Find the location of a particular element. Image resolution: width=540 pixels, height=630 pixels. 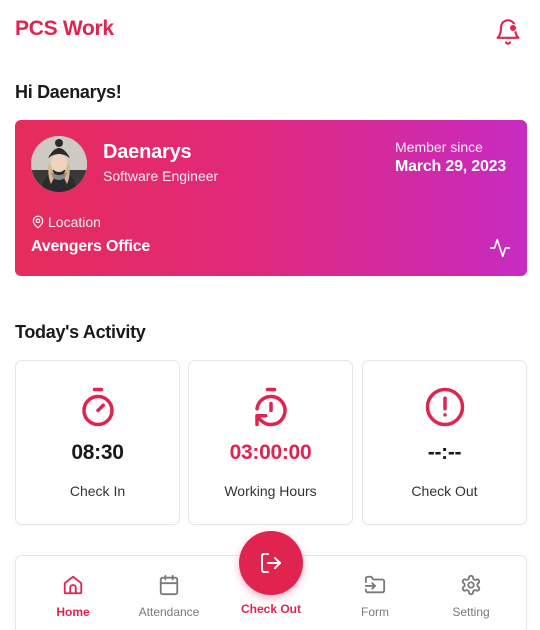

working-hours-card: 03:00:00 Working Hours is located at coordinates (270, 442).